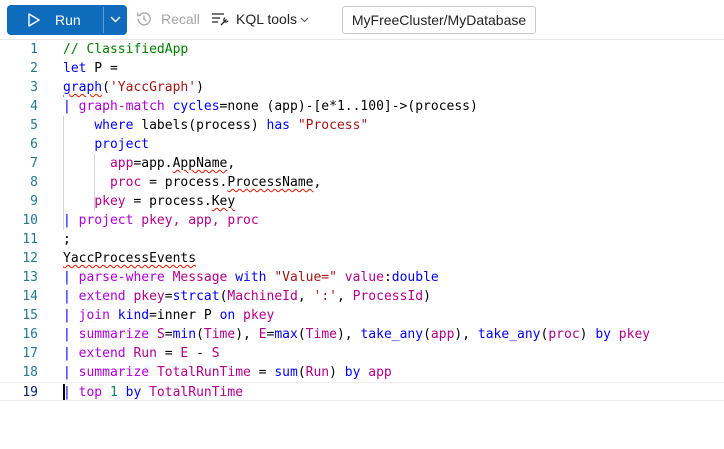 The image size is (724, 449). I want to click on database-selector: MyFreeCluster/MyDatabase, so click(439, 20).